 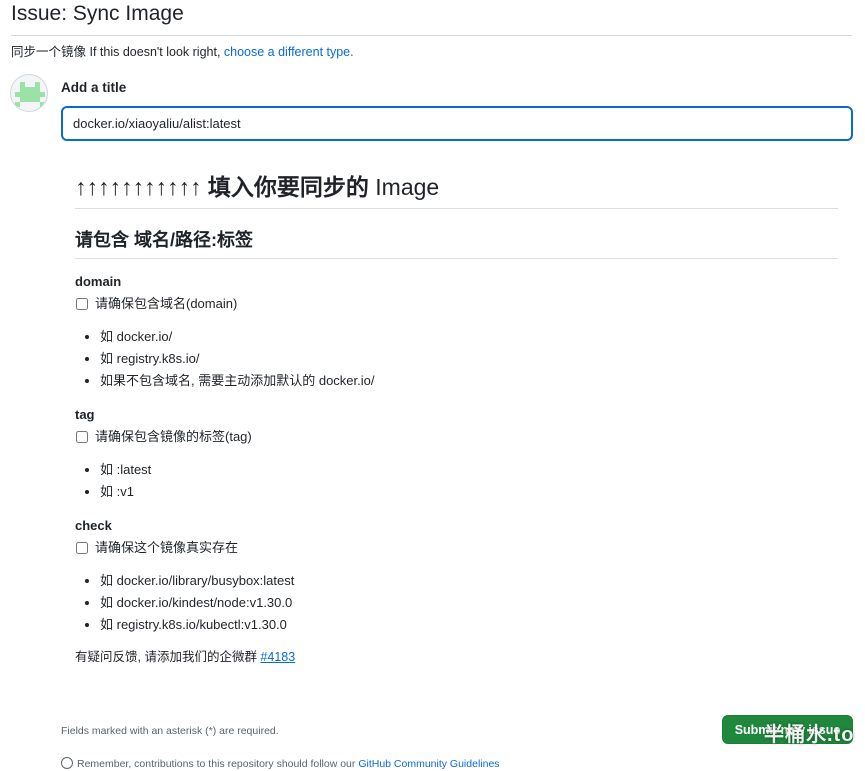 I want to click on section-title: check, so click(x=93, y=525).